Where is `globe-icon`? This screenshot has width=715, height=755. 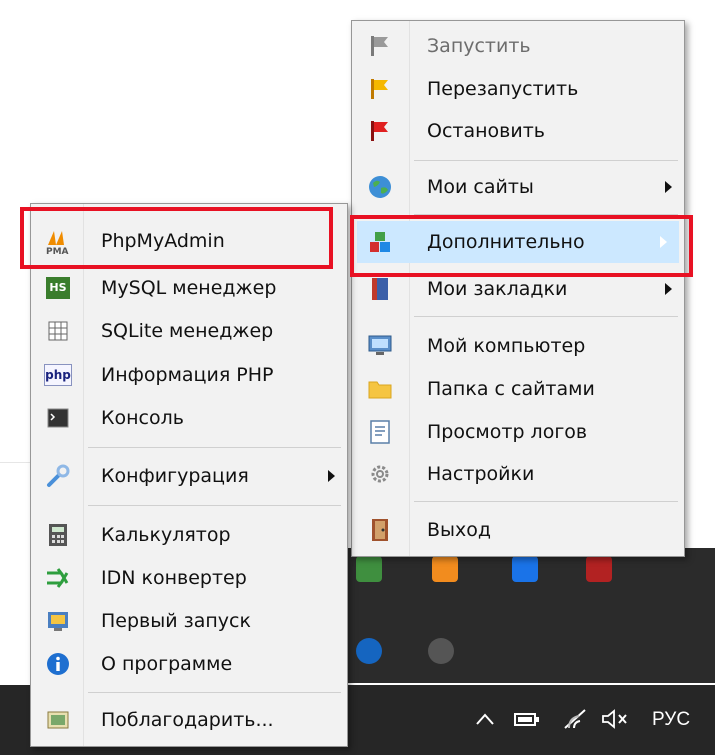 globe-icon is located at coordinates (380, 187).